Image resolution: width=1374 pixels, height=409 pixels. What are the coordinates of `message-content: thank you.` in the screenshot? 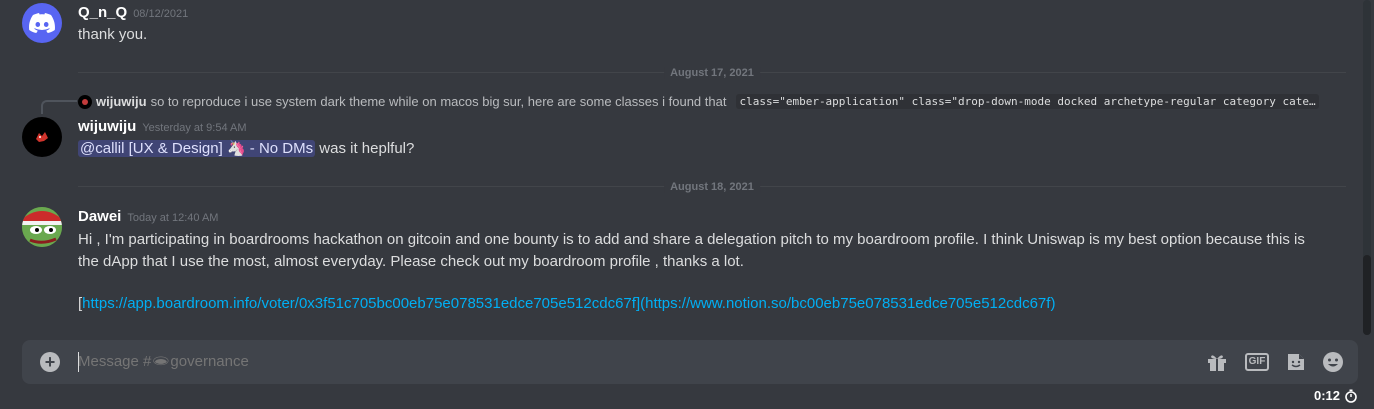 It's located at (113, 34).